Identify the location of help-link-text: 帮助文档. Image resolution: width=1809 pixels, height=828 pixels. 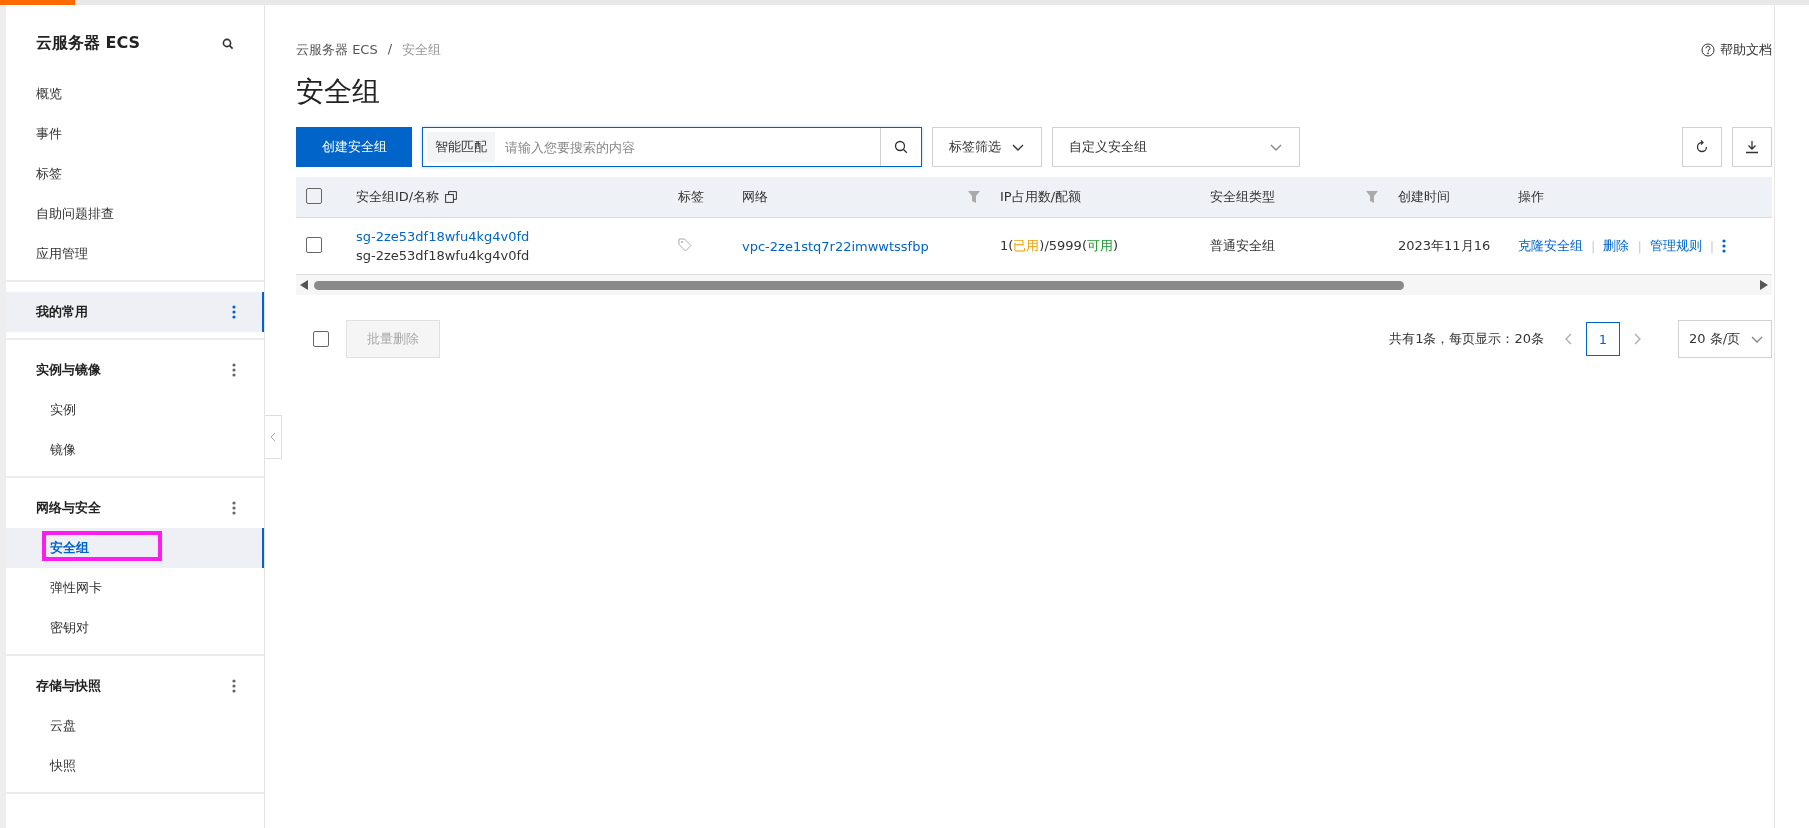
(1746, 50).